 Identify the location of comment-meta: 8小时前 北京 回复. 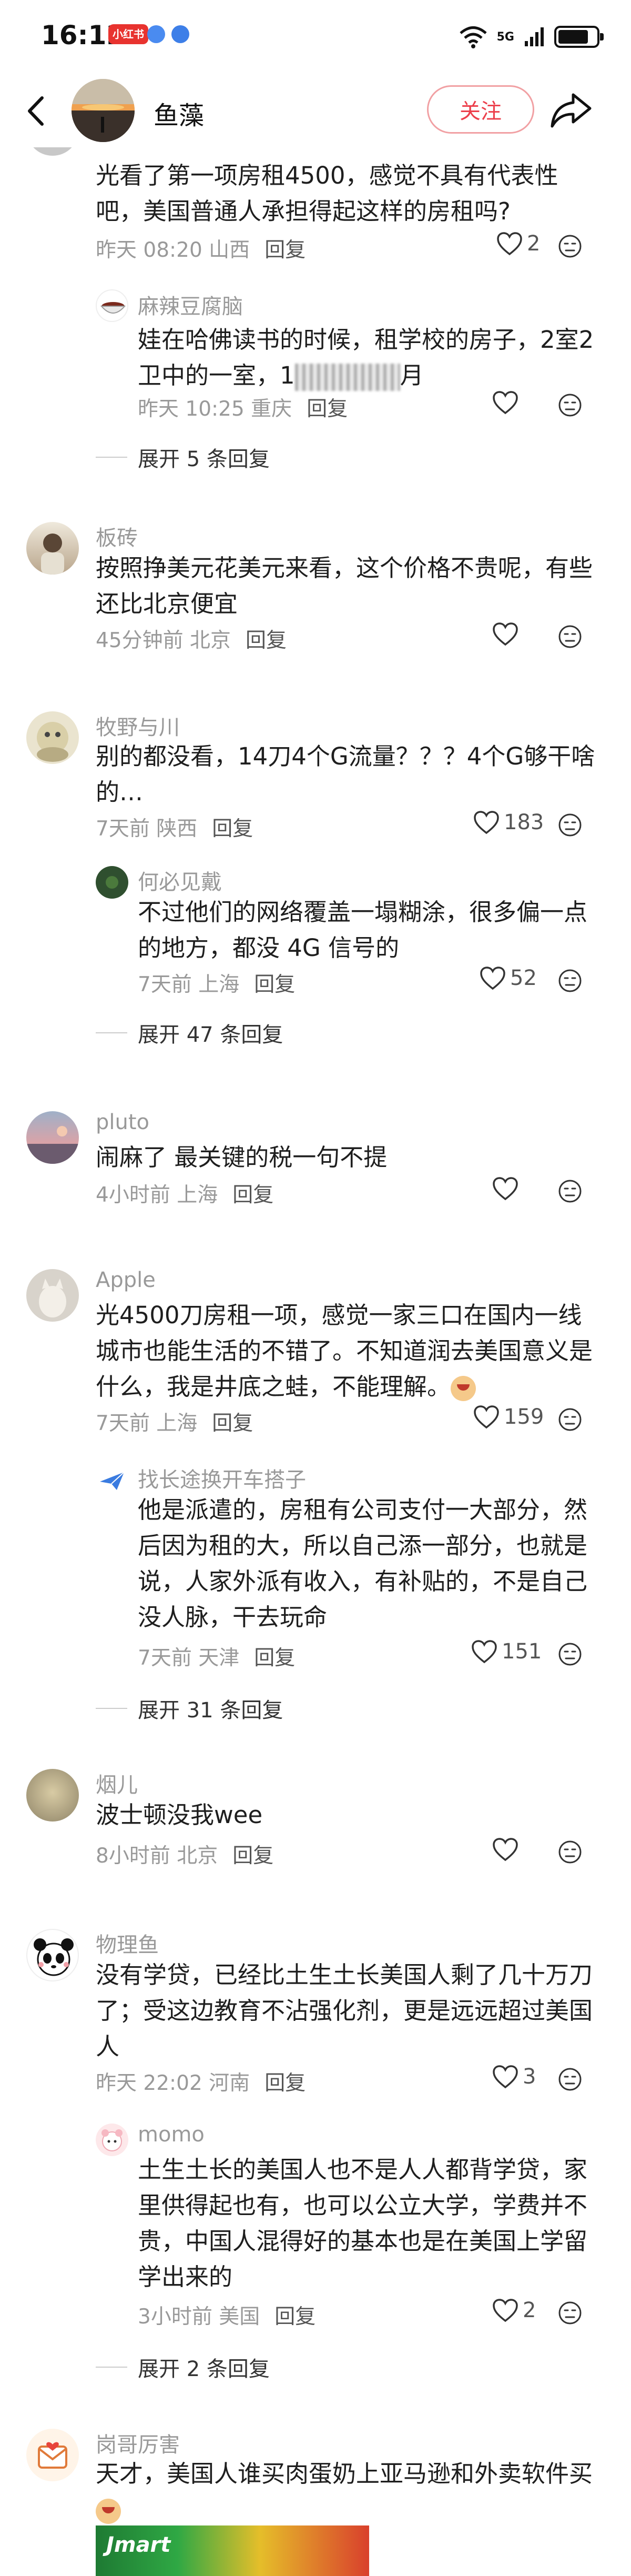
(184, 1854).